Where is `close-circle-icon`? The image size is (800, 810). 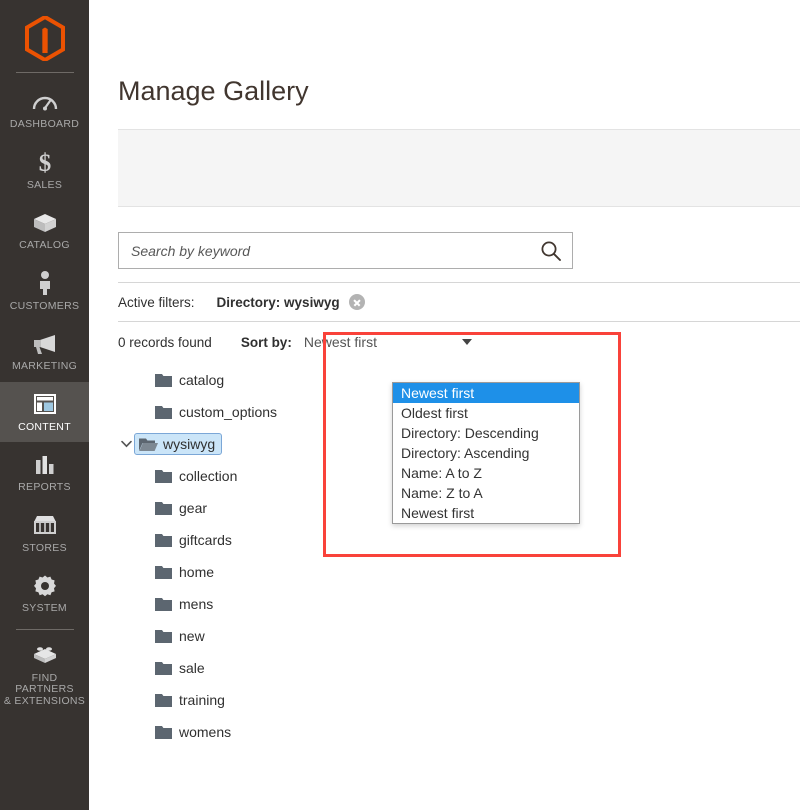
close-circle-icon is located at coordinates (356, 302).